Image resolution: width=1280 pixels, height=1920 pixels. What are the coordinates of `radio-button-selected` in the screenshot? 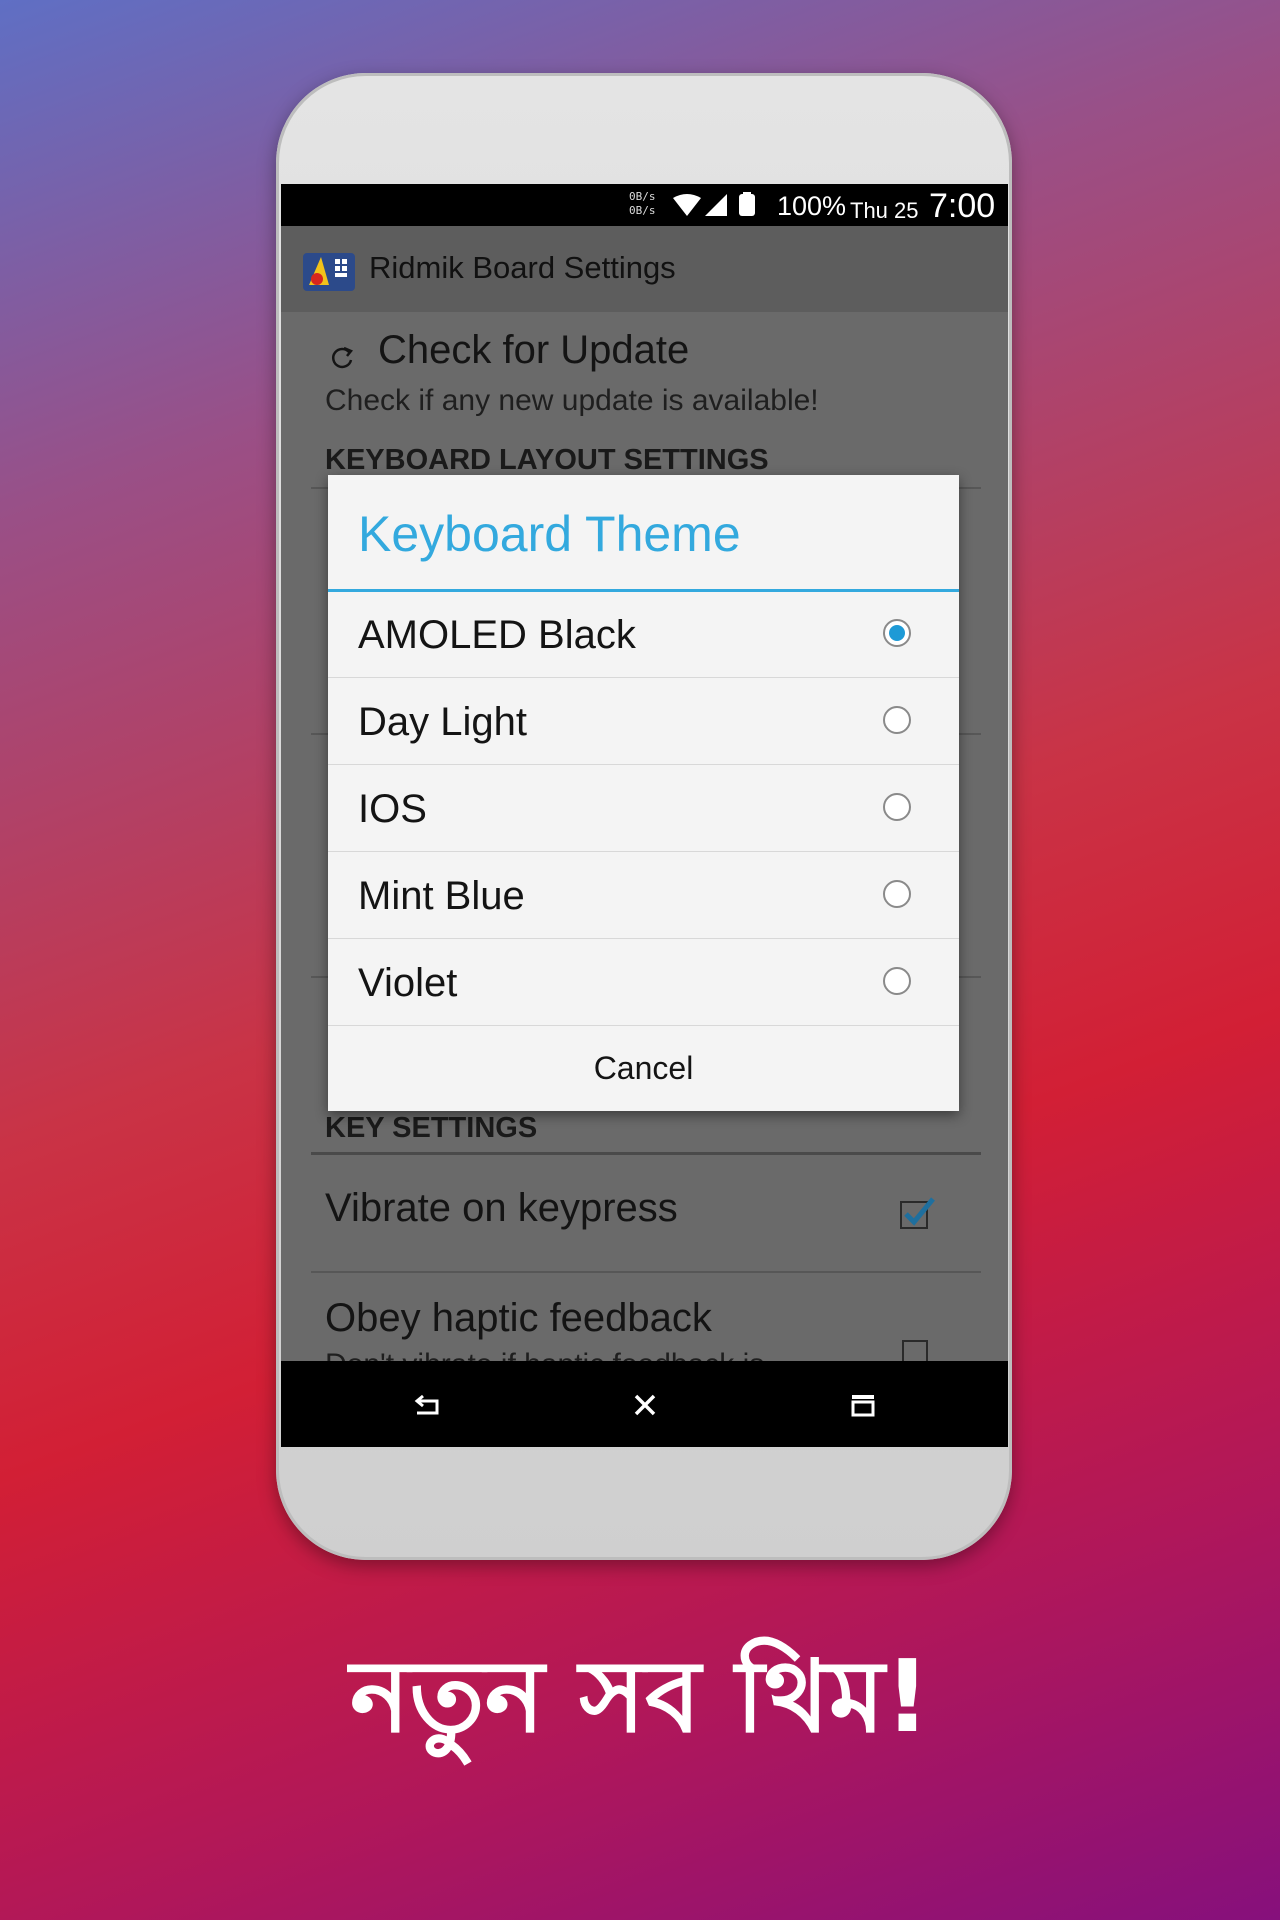 It's located at (897, 633).